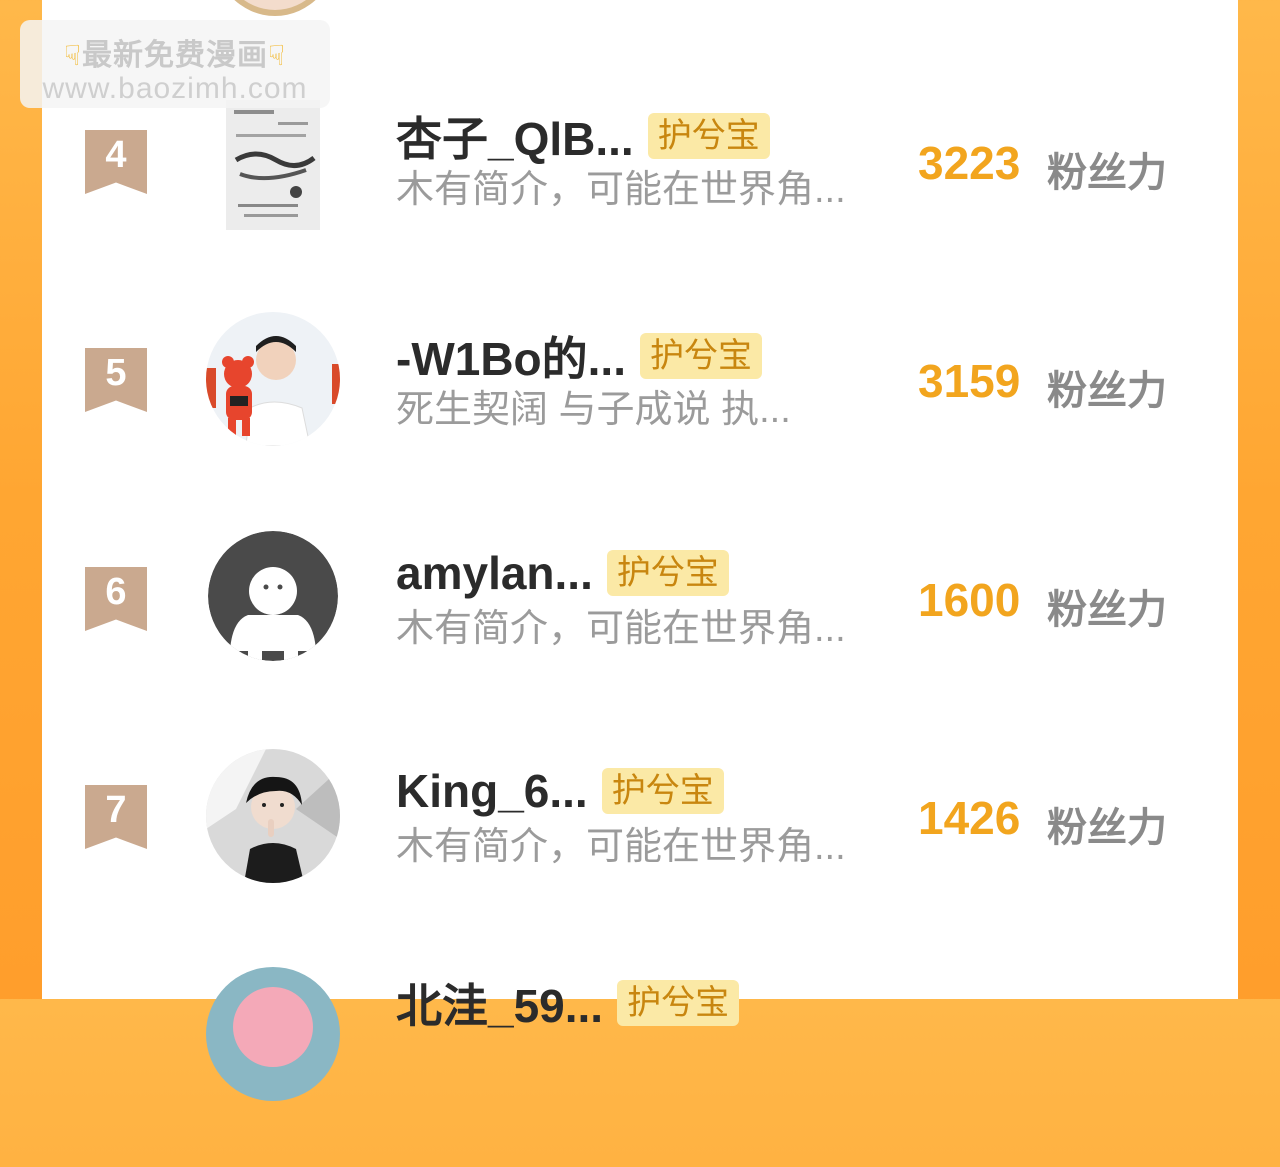 This screenshot has width=1280, height=1167. Describe the element at coordinates (116, 162) in the screenshot. I see `rank-ribbon: 4` at that location.